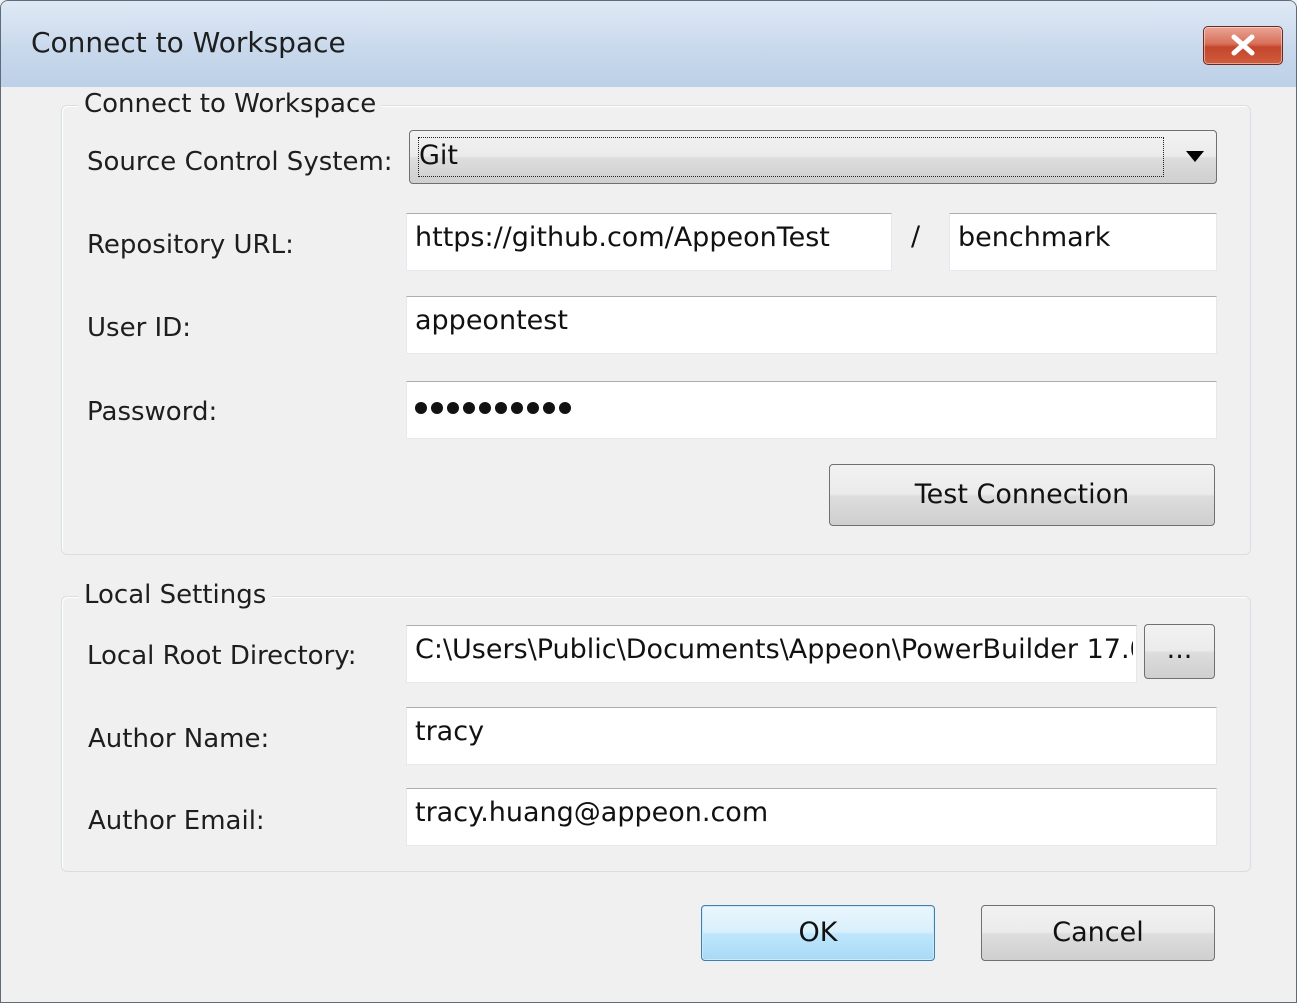  I want to click on user-id-field: appeontest, so click(811, 325).